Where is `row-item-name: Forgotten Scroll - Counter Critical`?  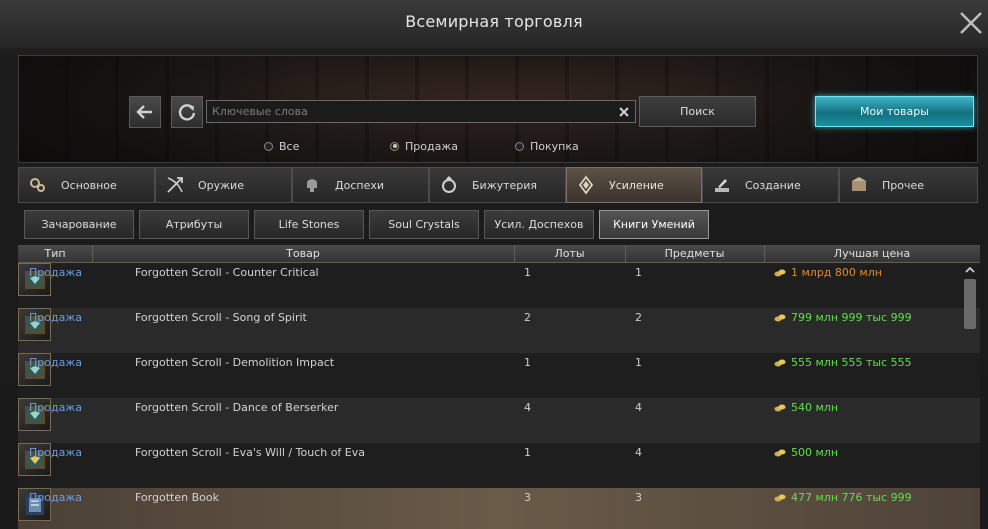
row-item-name: Forgotten Scroll - Counter Critical is located at coordinates (227, 272).